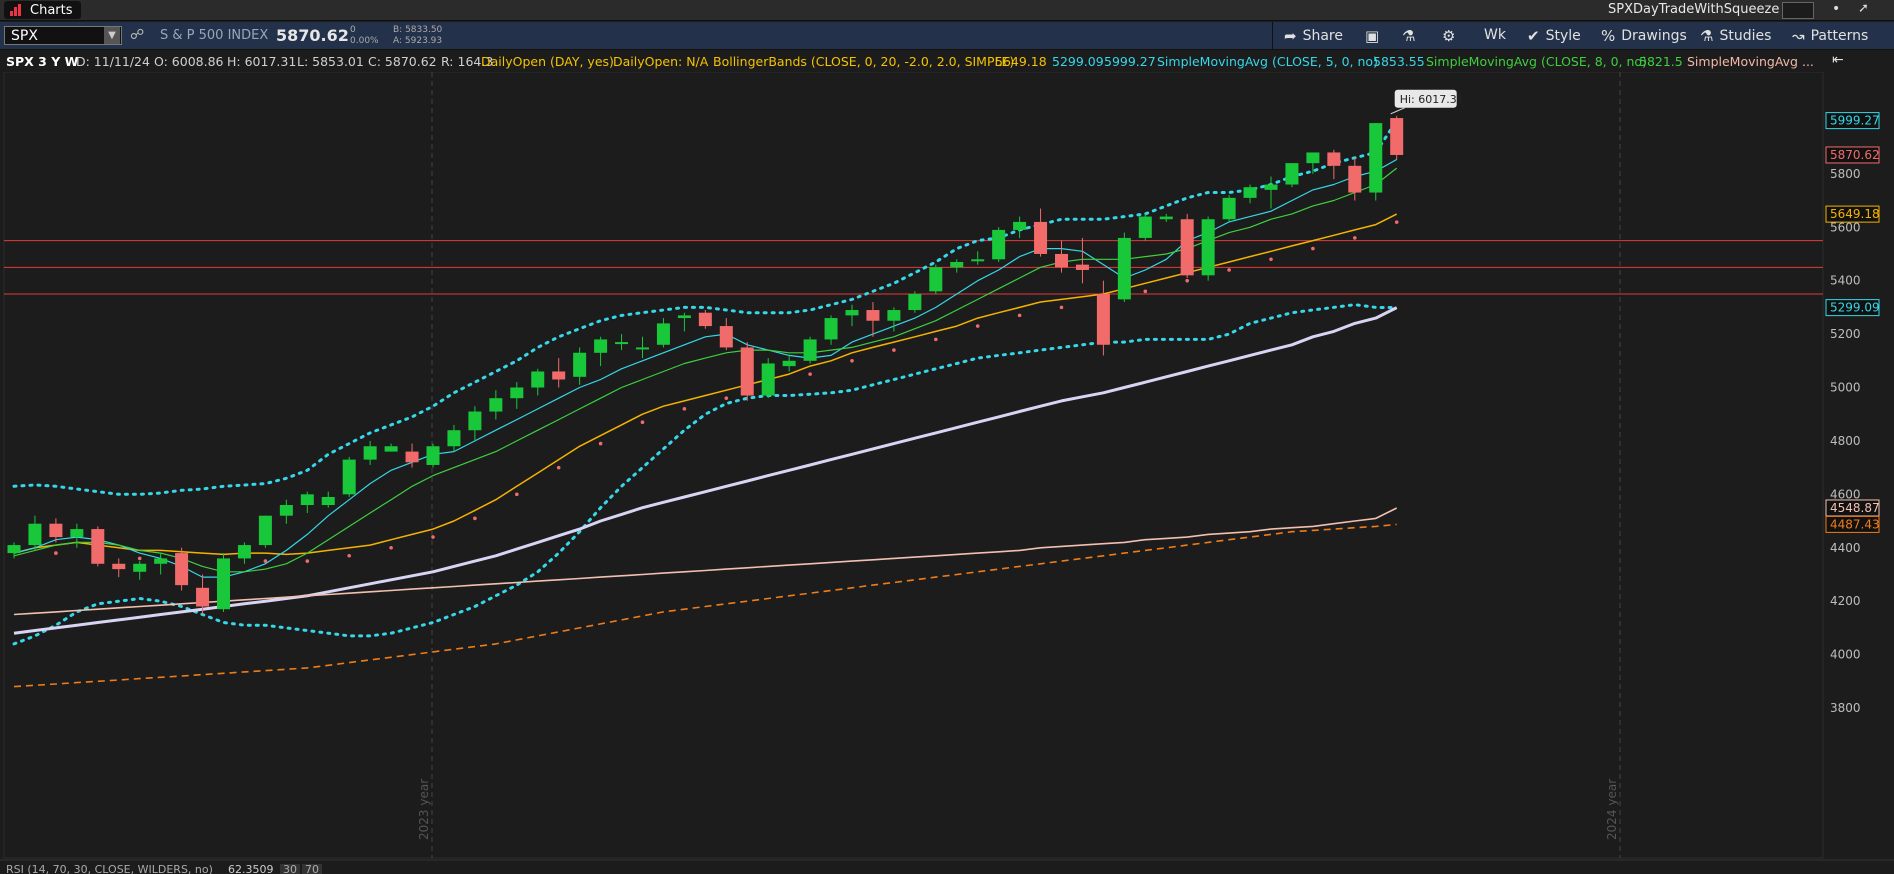  Describe the element at coordinates (1855, 155) in the screenshot. I see `price-tag: 5870.62` at that location.